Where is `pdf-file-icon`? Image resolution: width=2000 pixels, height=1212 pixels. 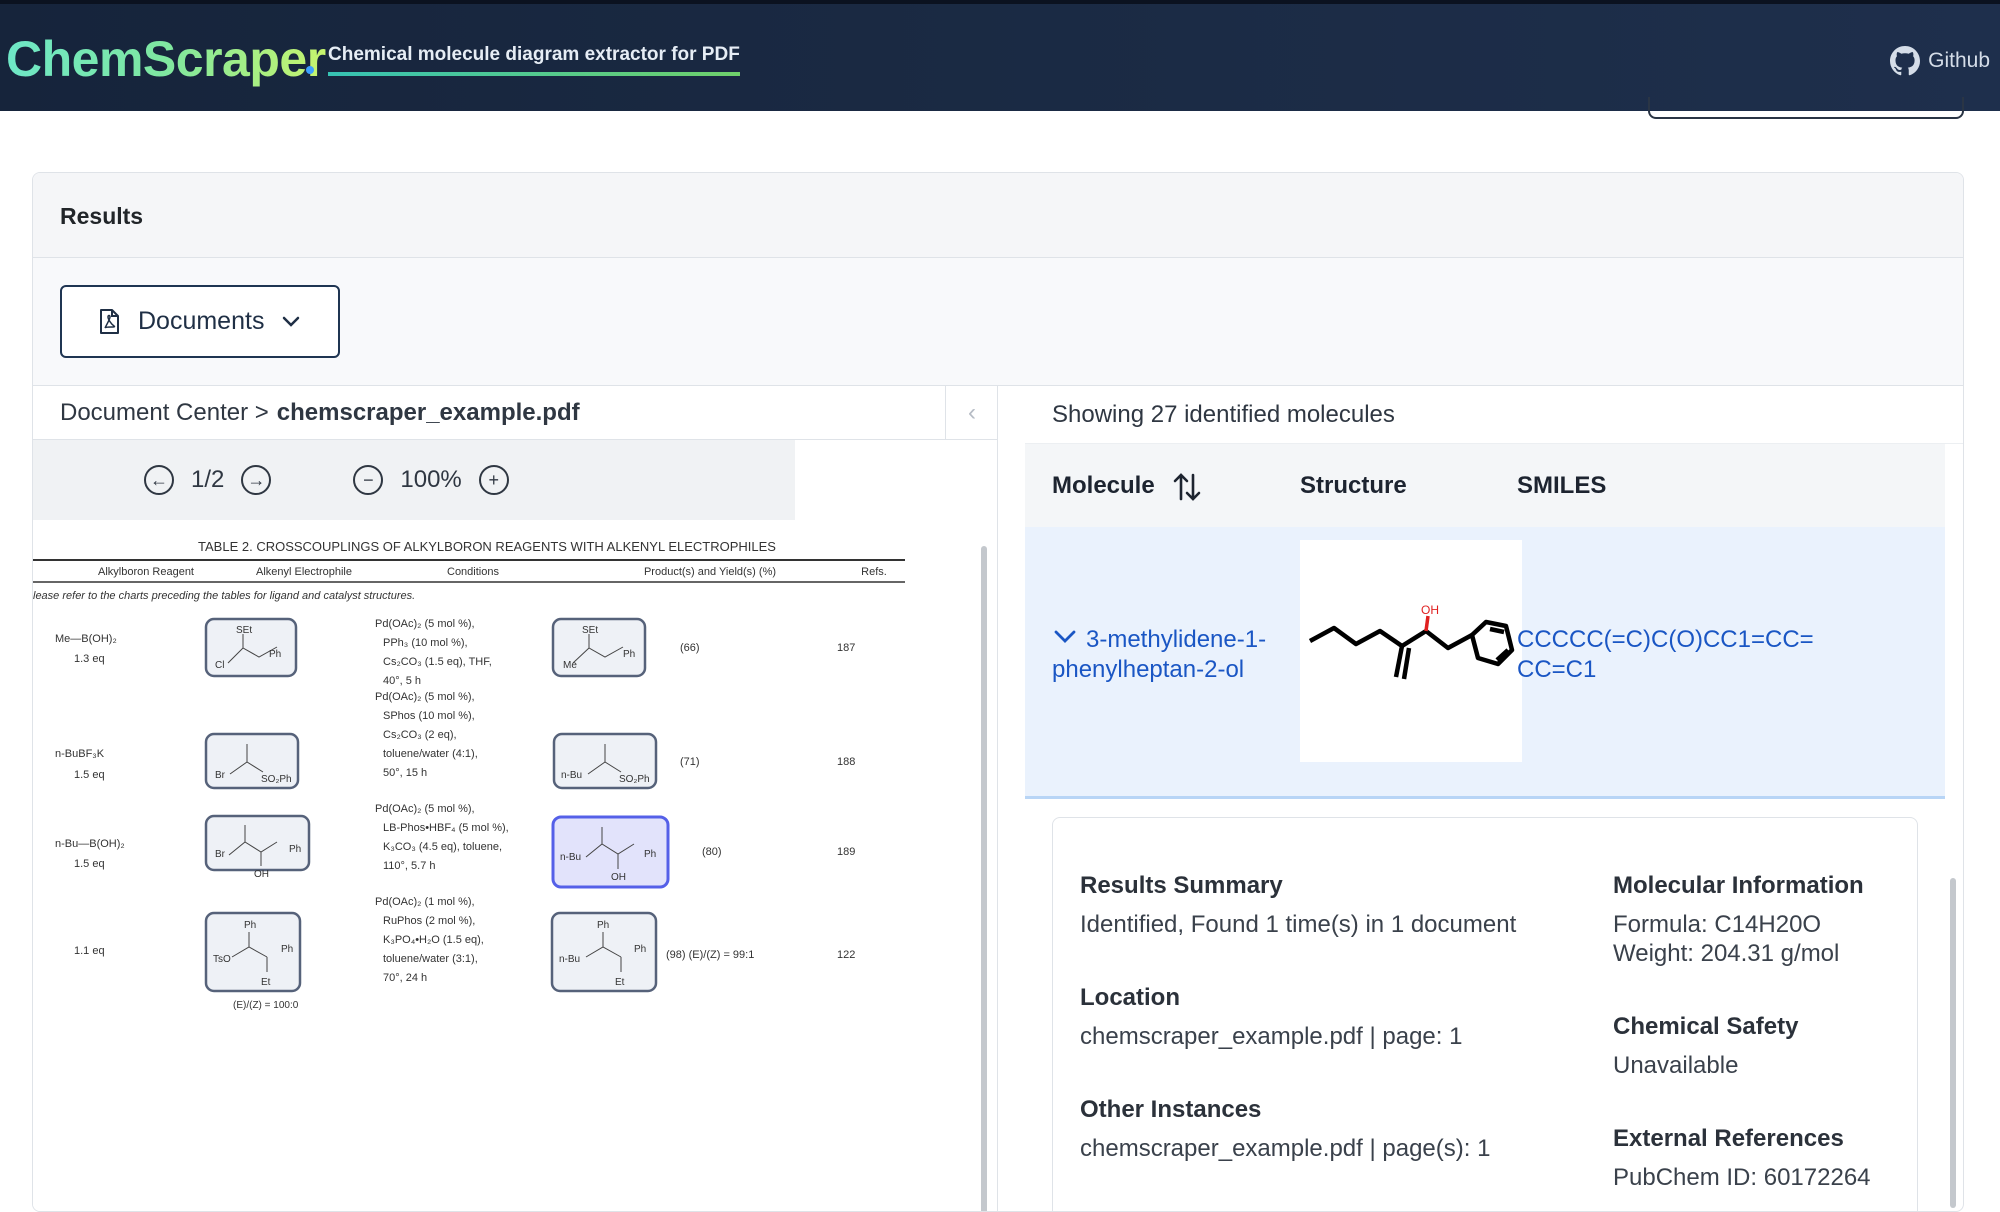 pdf-file-icon is located at coordinates (109, 321).